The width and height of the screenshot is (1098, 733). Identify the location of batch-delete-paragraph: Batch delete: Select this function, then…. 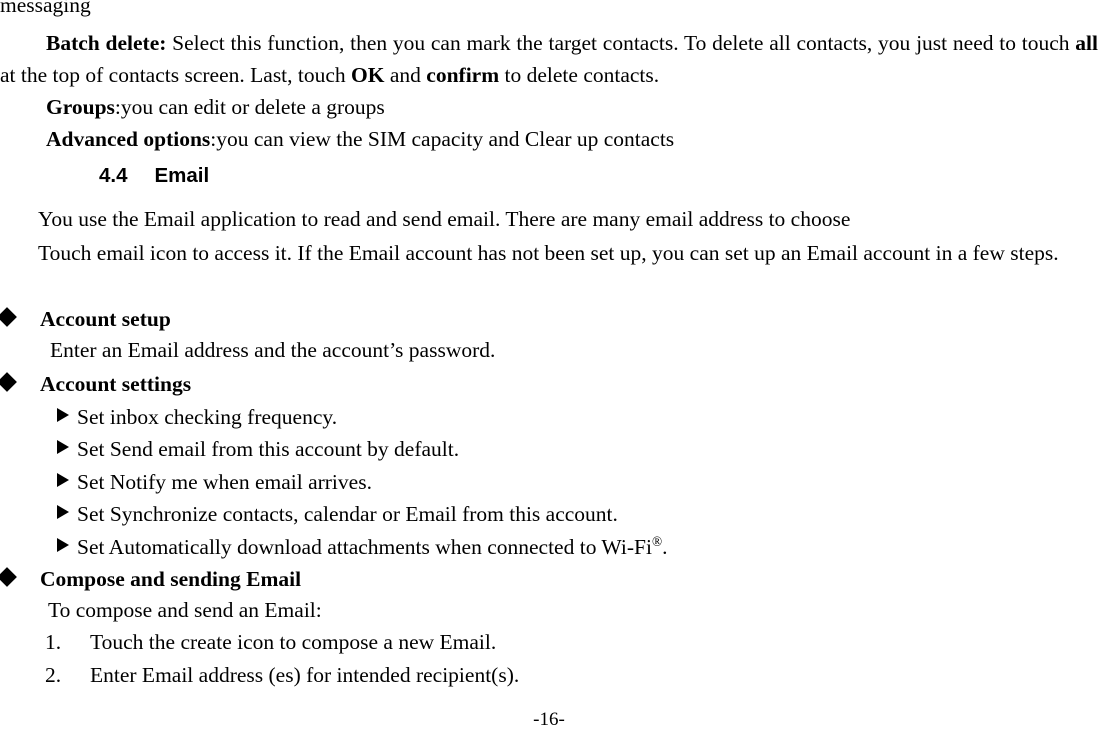
(549, 59).